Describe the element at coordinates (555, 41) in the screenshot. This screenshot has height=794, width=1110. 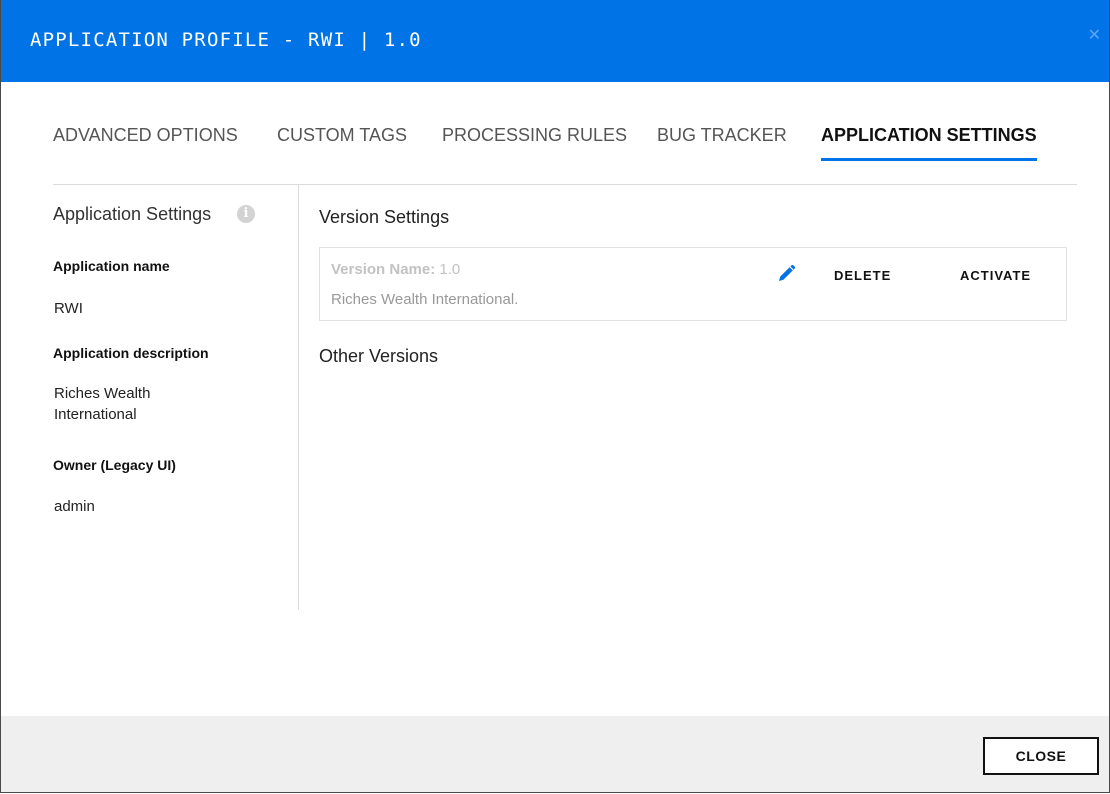
I see `dialog-titlebar: APPLICATION PROFILE - RWI | 1.0 ✕` at that location.